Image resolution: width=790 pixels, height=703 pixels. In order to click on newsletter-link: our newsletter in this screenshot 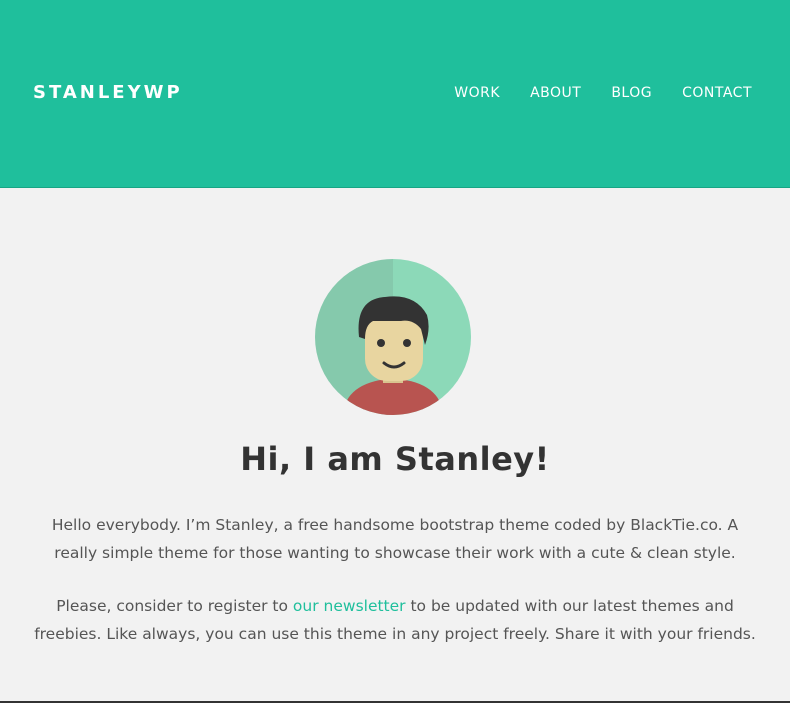, I will do `click(349, 606)`.